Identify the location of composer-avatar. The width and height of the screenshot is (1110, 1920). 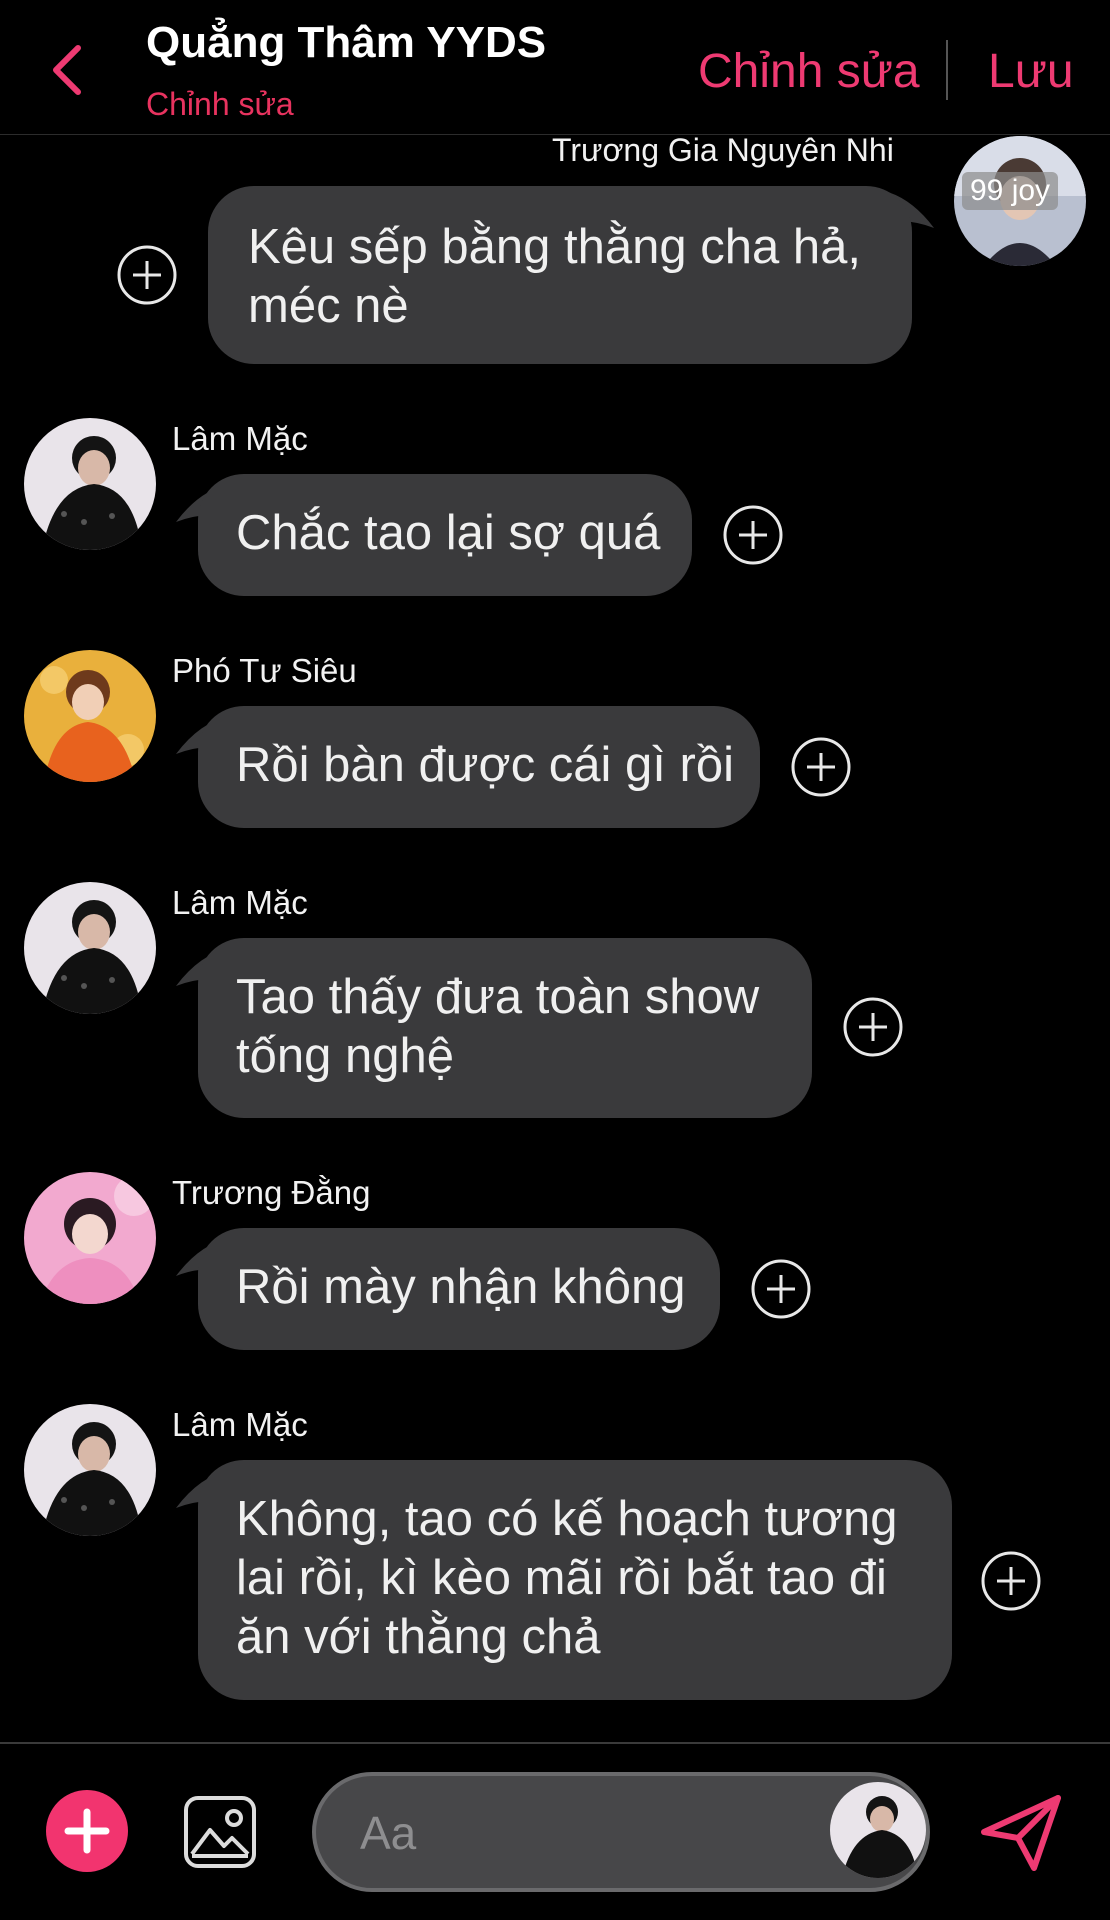
(878, 1830).